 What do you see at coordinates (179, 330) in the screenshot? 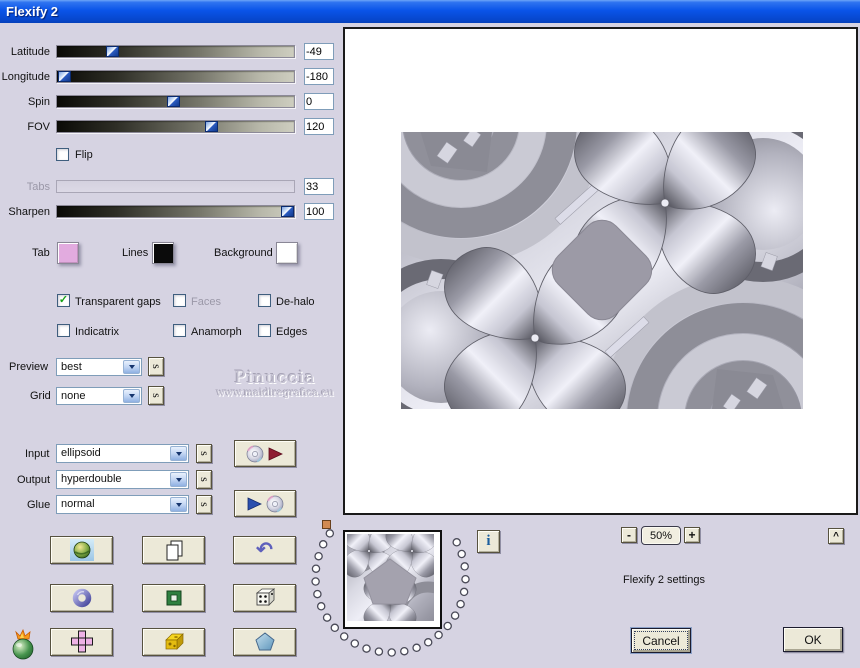
I see `anamorph-checkbox` at bounding box center [179, 330].